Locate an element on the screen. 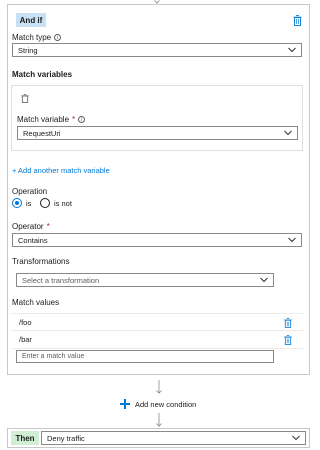 Image resolution: width=320 pixels, height=450 pixels. radio-checked-icon is located at coordinates (17, 203).